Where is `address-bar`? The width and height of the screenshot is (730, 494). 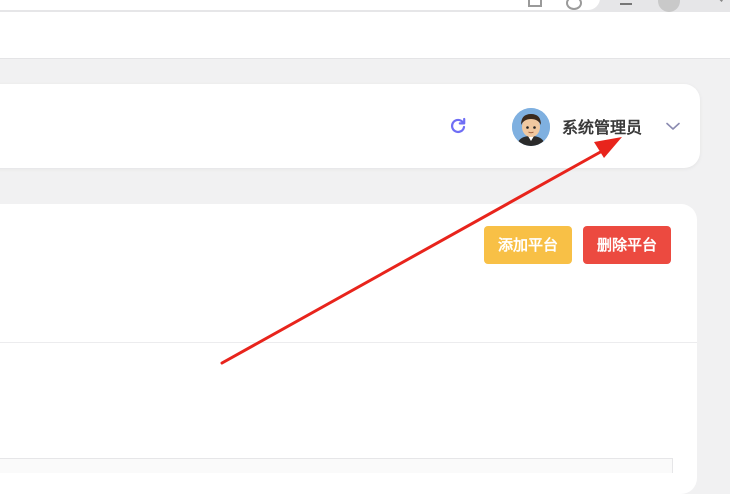 address-bar is located at coordinates (300, 5).